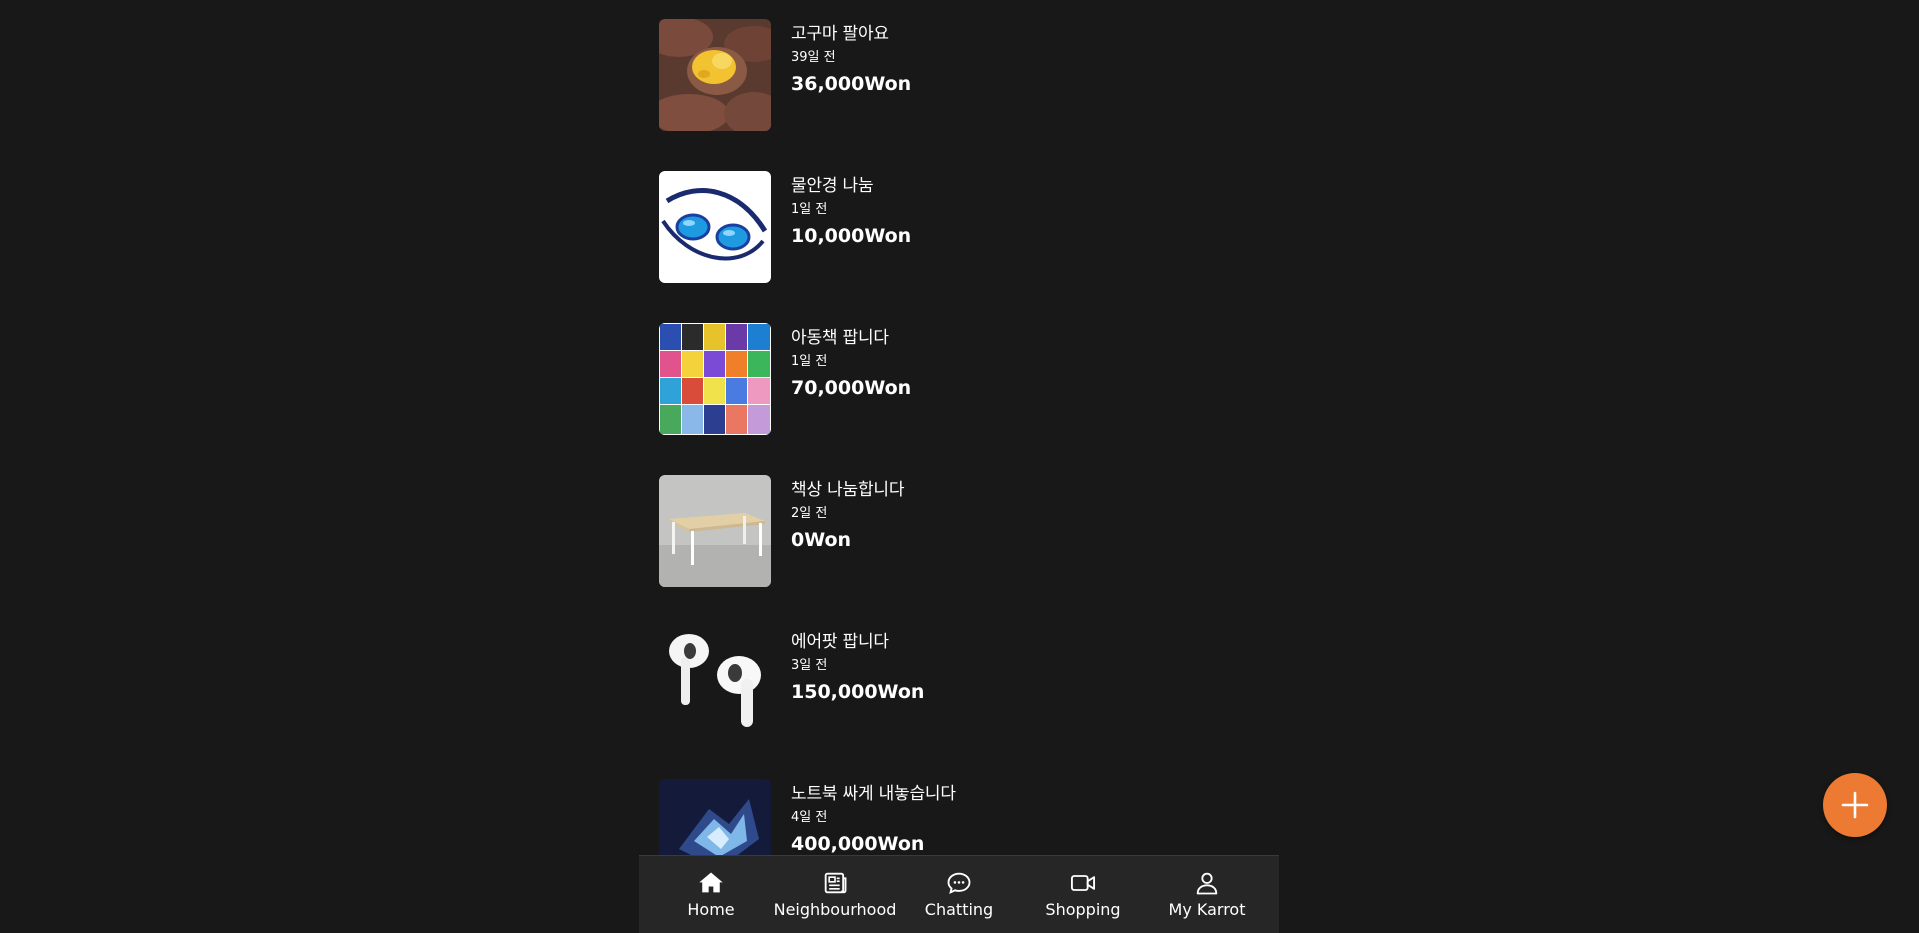 The height and width of the screenshot is (933, 1919). What do you see at coordinates (715, 817) in the screenshot?
I see `laptop-image` at bounding box center [715, 817].